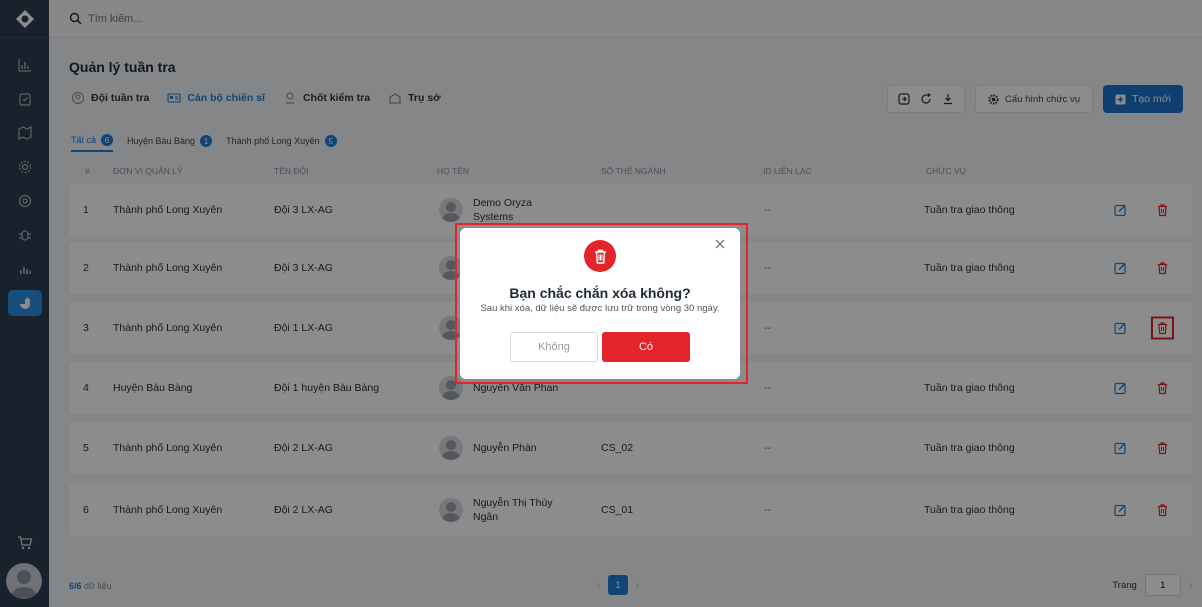 The width and height of the screenshot is (1202, 607). I want to click on trash-icon, so click(600, 256).